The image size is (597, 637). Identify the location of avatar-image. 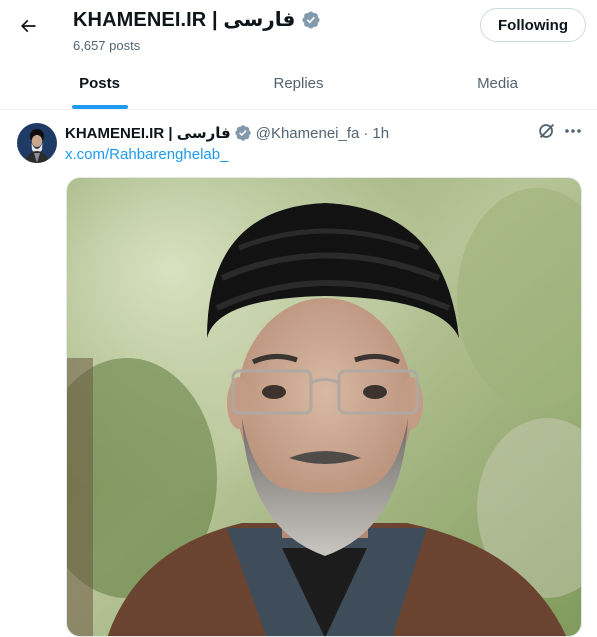
(37, 143).